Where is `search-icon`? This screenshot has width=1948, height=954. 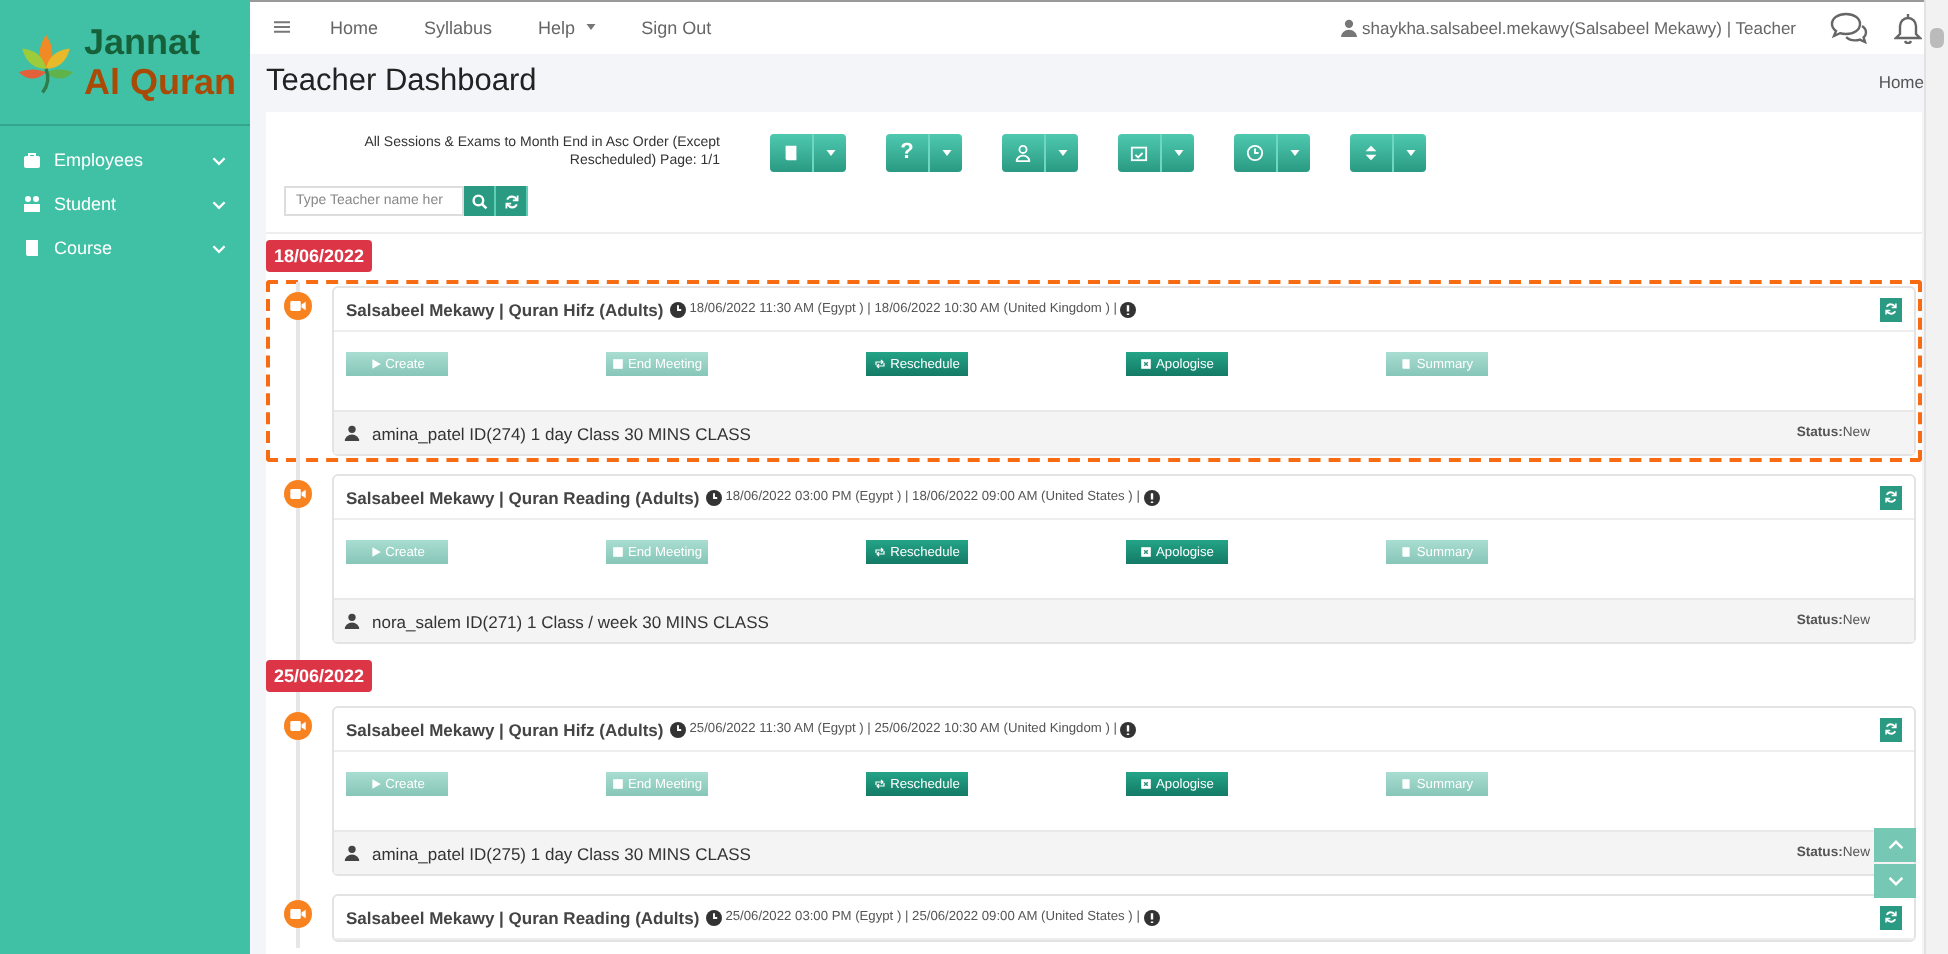
search-icon is located at coordinates (479, 201).